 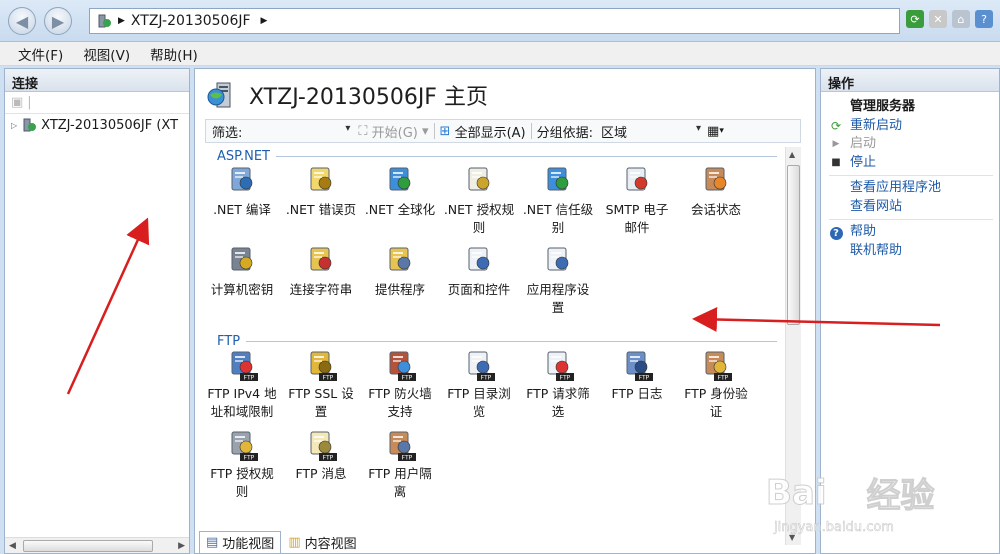 What do you see at coordinates (110, 125) in the screenshot?
I see `tree-item-label: XTZJ-20130506JF (XT` at bounding box center [110, 125].